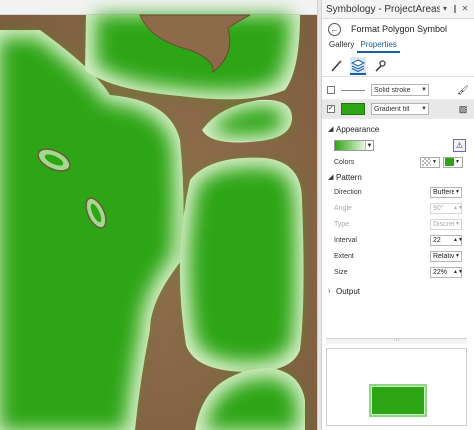  I want to click on angle-row: Angle 90° ▲▼, so click(398, 208).